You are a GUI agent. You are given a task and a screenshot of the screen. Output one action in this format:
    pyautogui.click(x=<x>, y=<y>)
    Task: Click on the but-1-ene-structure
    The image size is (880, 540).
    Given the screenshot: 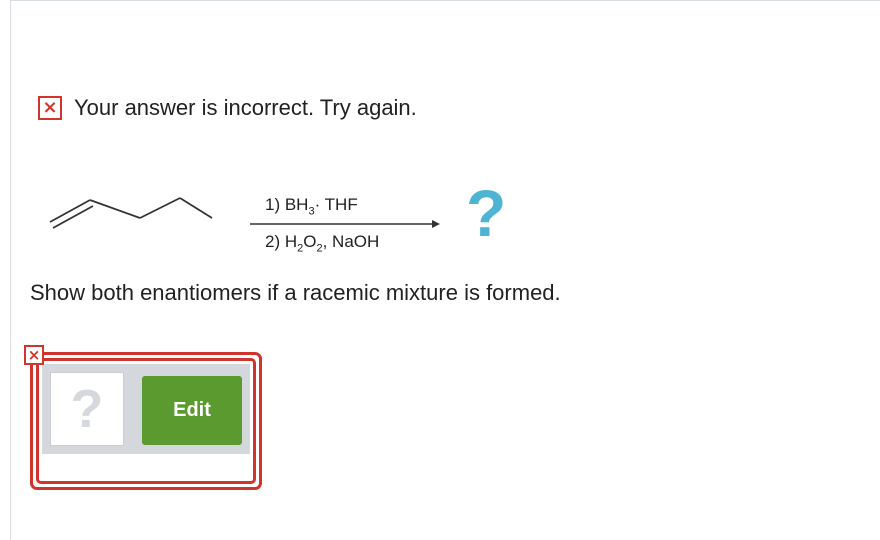 What is the action you would take?
    pyautogui.click(x=244, y=213)
    